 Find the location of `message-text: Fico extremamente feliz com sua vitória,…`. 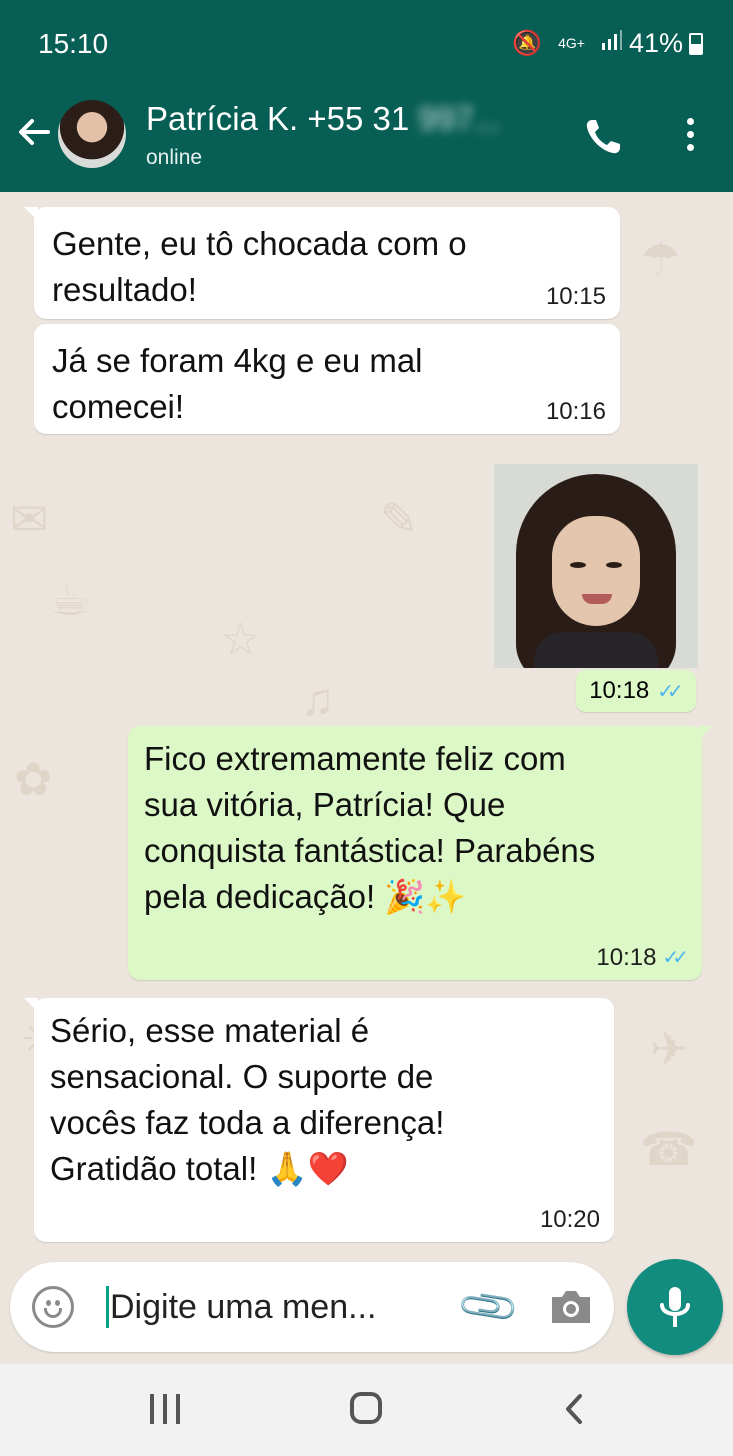

message-text: Fico extremamente feliz com sua vitória,… is located at coordinates (370, 827).